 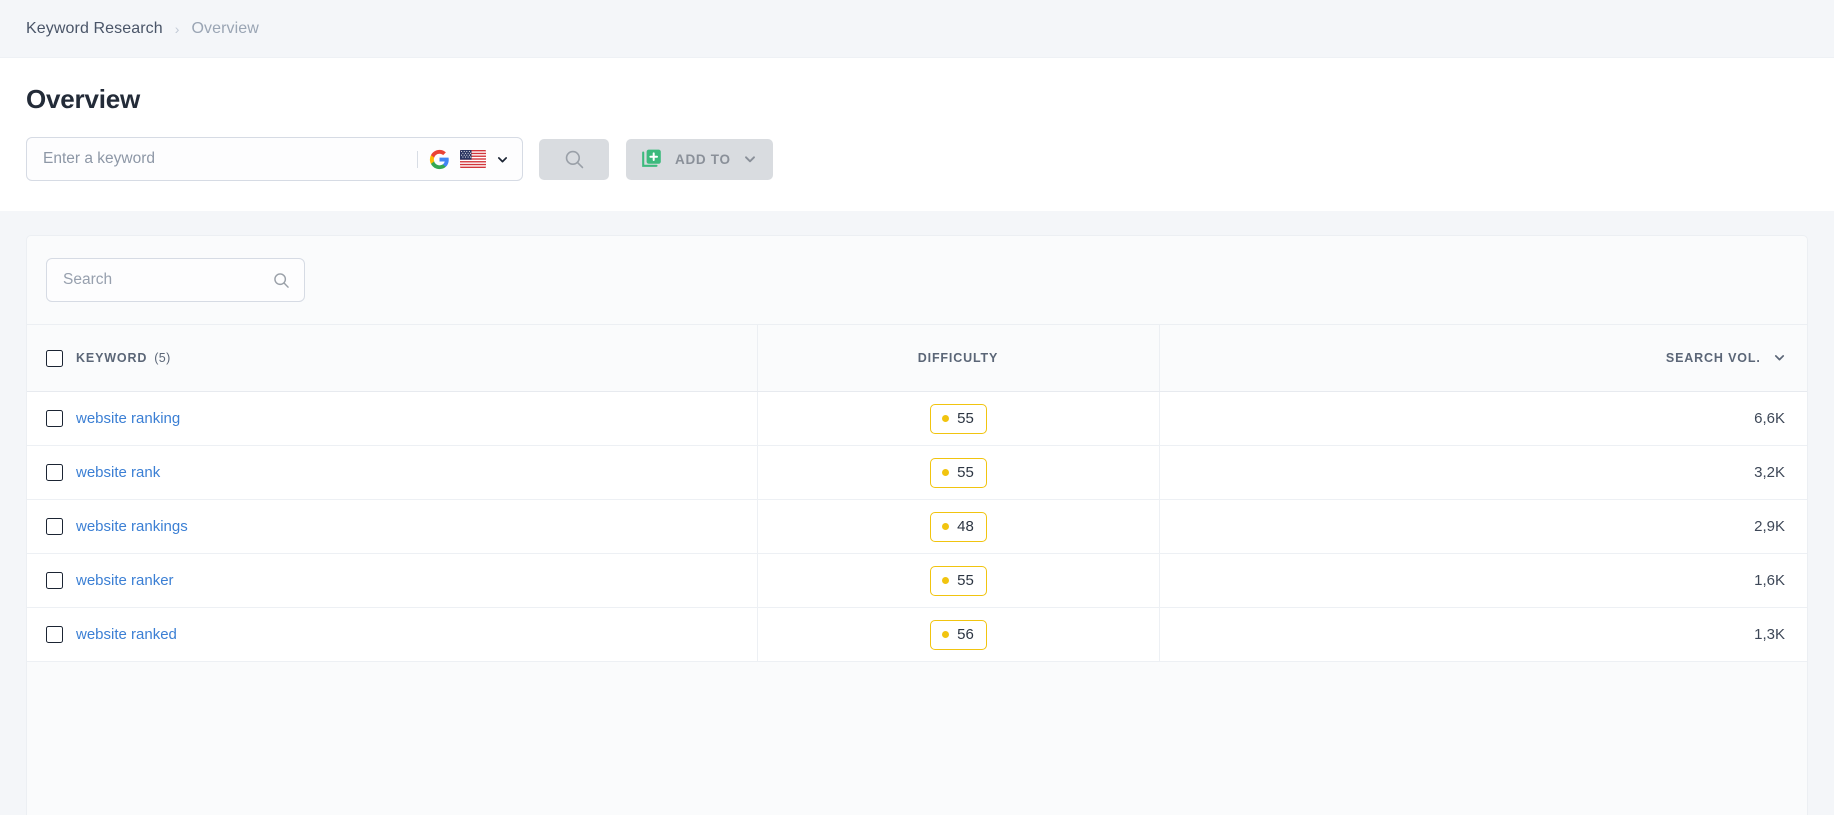 I want to click on select-all-checkbox, so click(x=54, y=358).